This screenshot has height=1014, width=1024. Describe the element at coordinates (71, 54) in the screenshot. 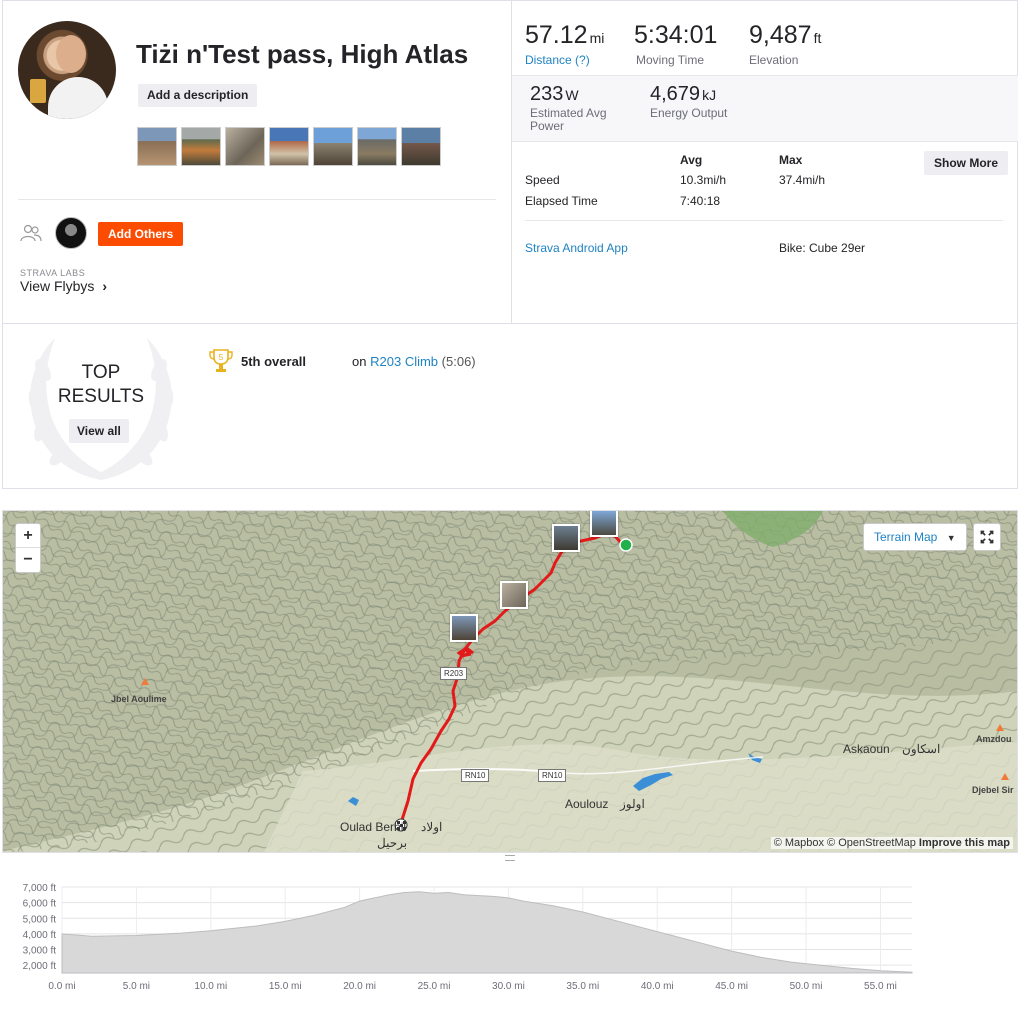

I see `avatar-face` at that location.